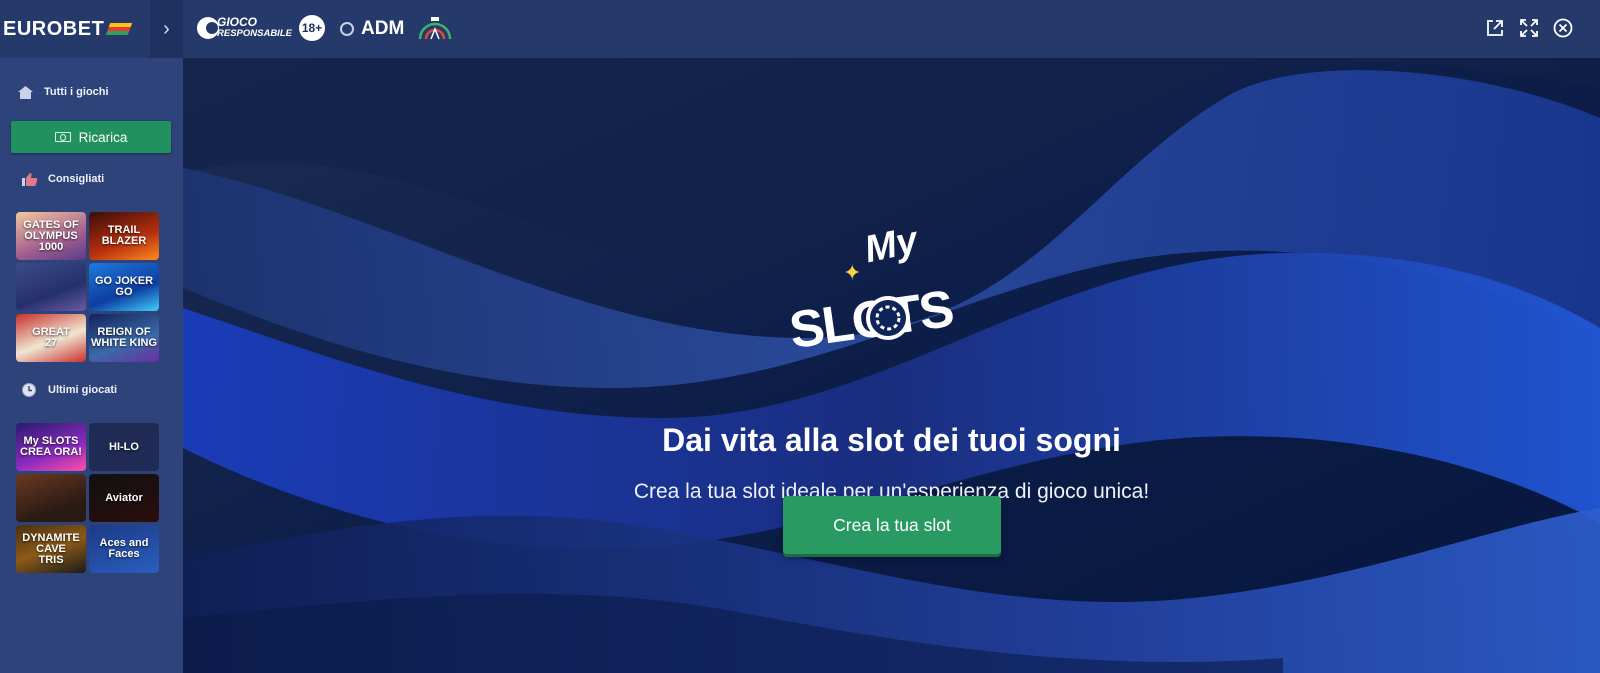  I want to click on thumbs-up-icon, so click(29, 179).